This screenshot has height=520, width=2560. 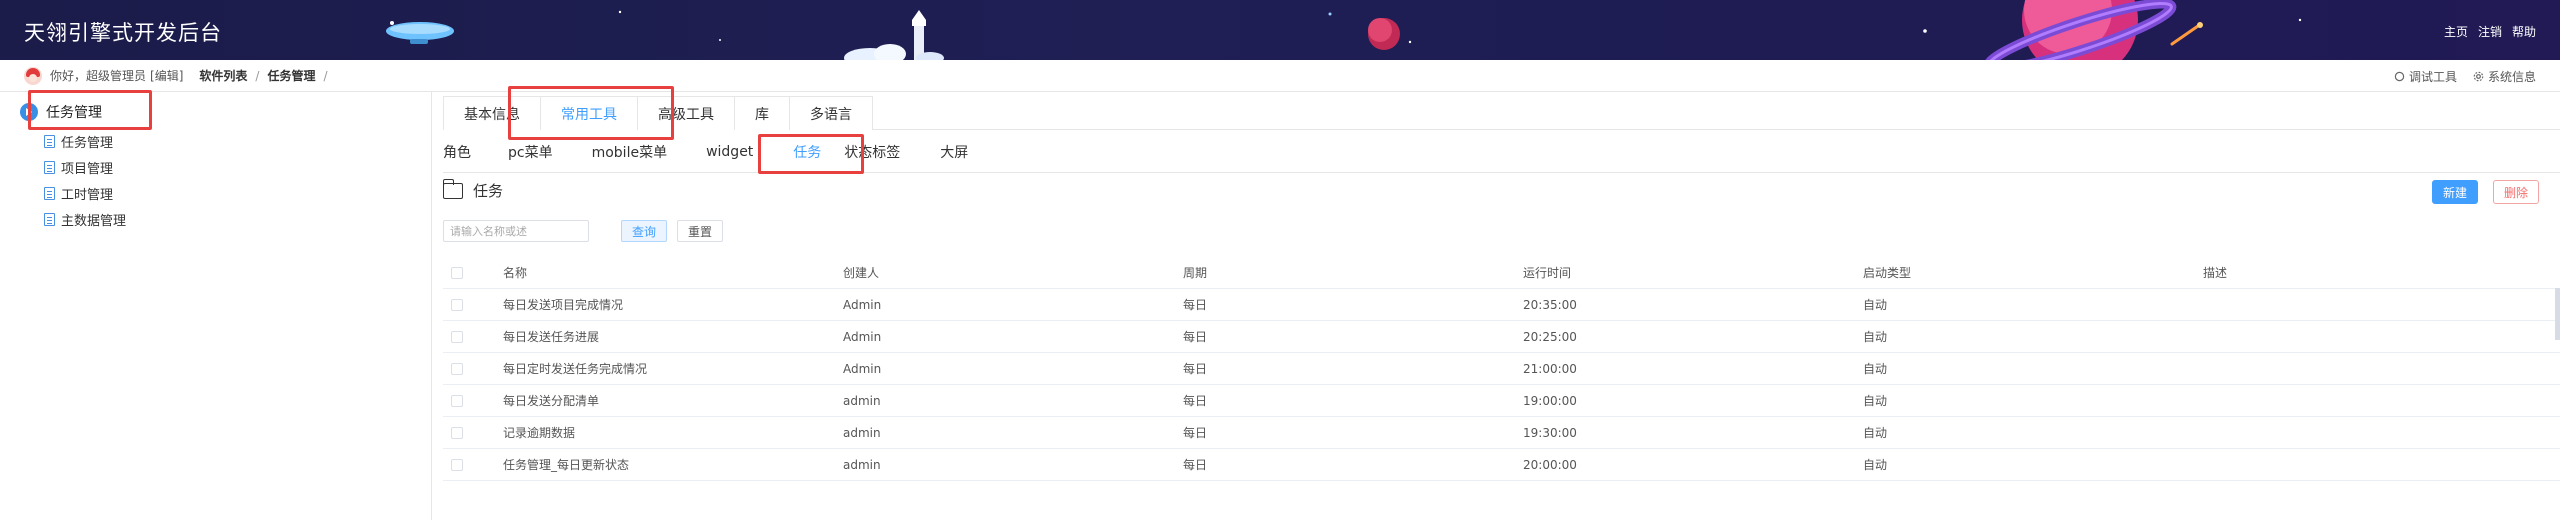 I want to click on section-header: 任务, so click(x=473, y=189).